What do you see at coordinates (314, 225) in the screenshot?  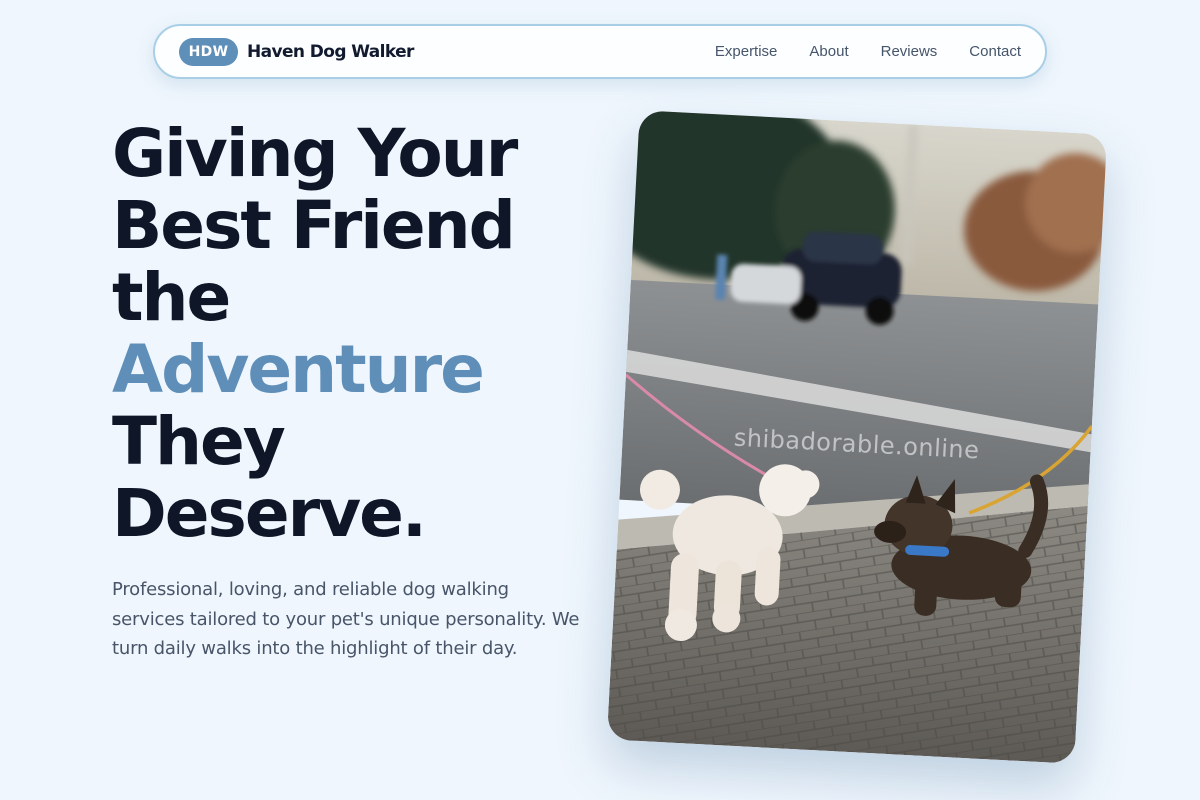 I see `headline-line-2: Best Friend` at bounding box center [314, 225].